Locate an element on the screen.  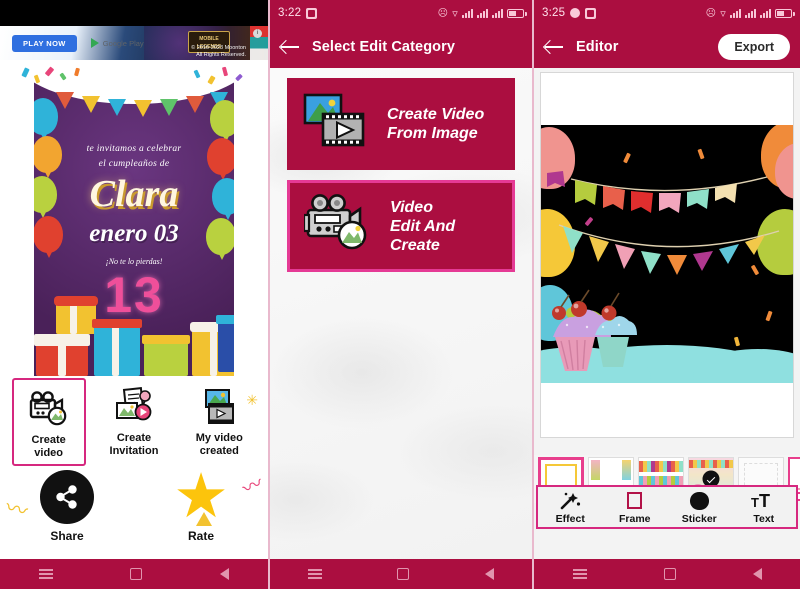
video-camera-image-icon is located at coordinates (49, 409).